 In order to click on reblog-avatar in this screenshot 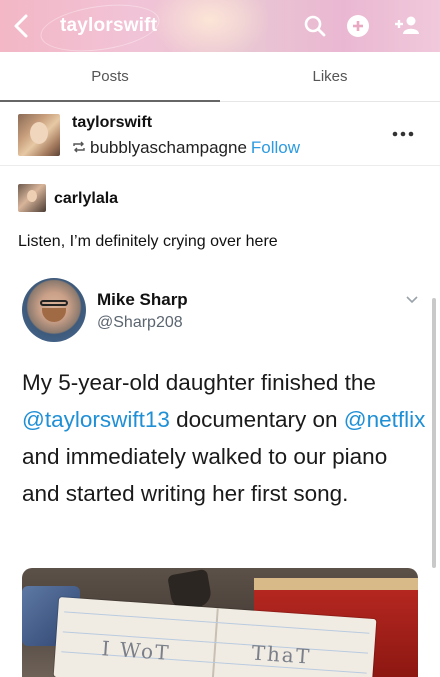, I will do `click(32, 198)`.